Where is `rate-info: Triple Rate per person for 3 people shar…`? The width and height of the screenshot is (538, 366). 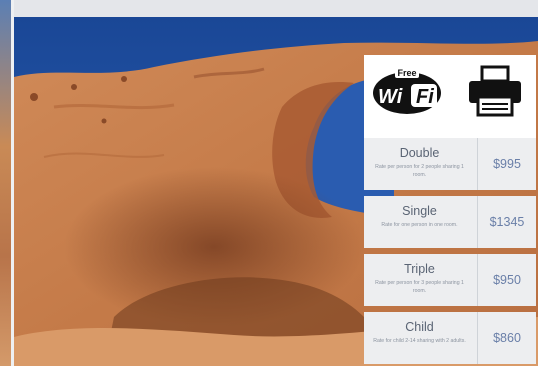 rate-info: Triple Rate per person for 3 people shar… is located at coordinates (419, 280).